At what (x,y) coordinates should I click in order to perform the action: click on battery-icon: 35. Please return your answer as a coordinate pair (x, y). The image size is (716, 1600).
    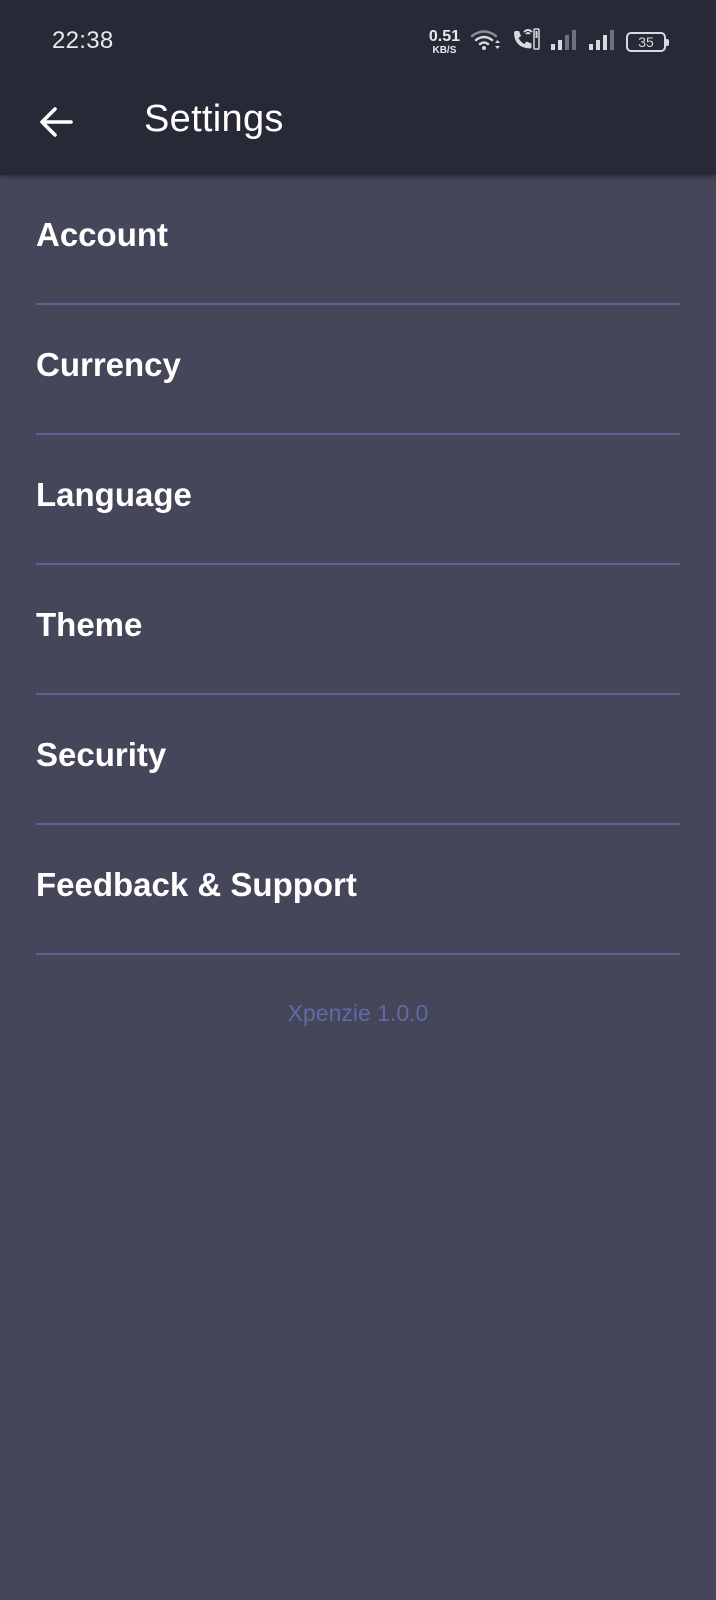
    Looking at the image, I should click on (647, 42).